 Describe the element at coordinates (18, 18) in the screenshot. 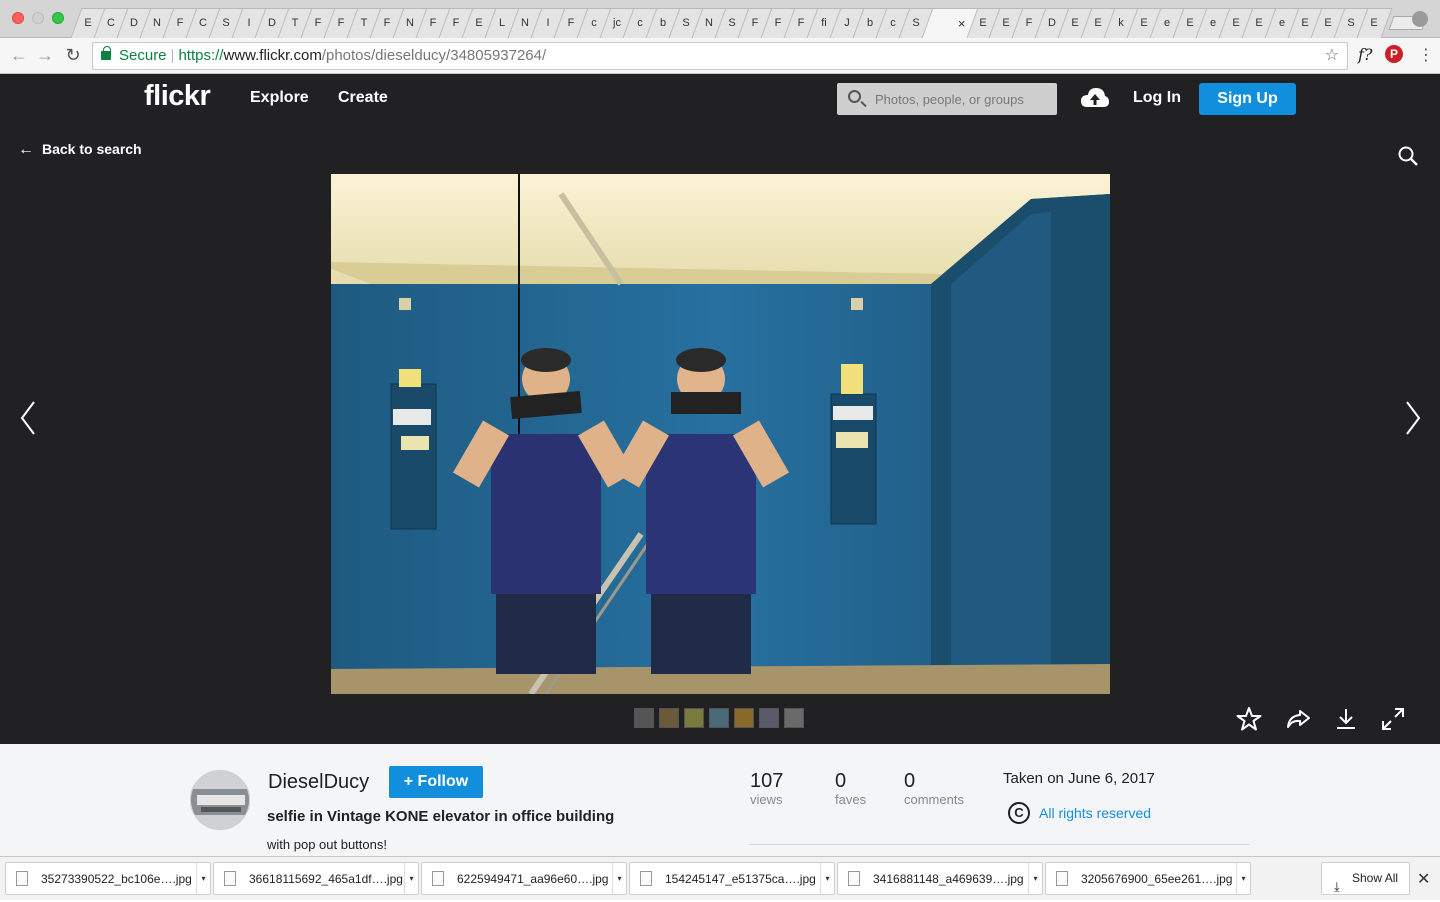

I see `window-close-button` at that location.